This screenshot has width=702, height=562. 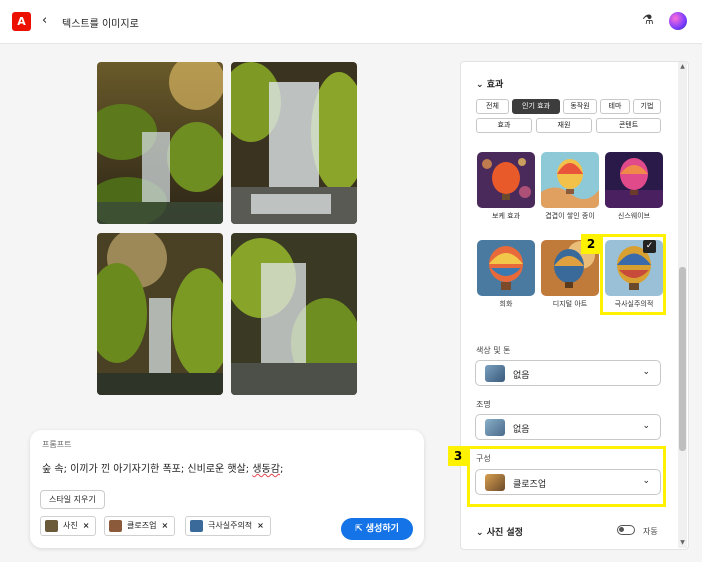 I want to click on style-tile-painting, so click(x=506, y=268).